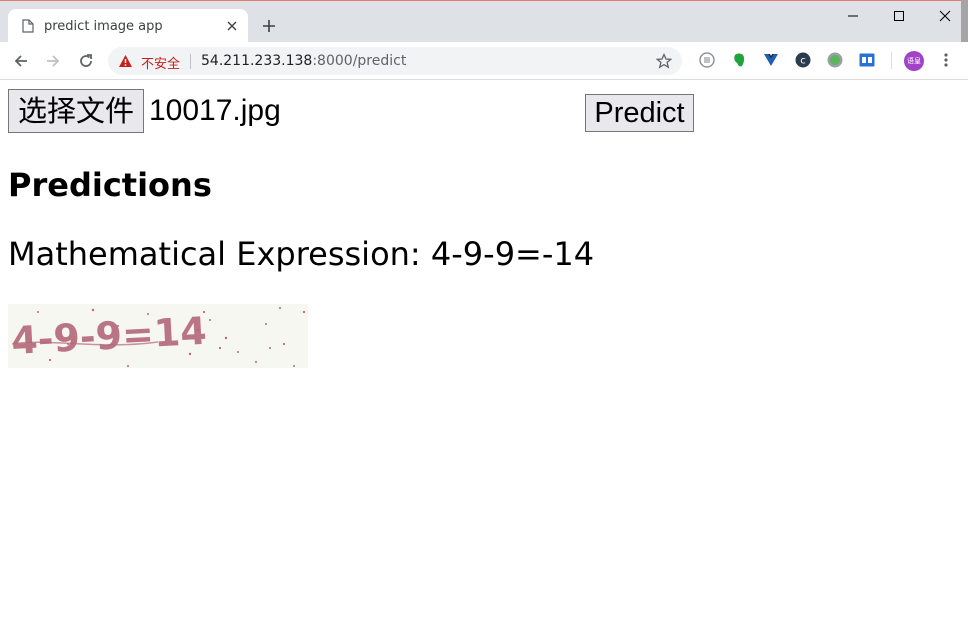 Image resolution: width=968 pixels, height=624 pixels. Describe the element at coordinates (160, 62) in the screenshot. I see `not-secure-label: 不安全` at that location.